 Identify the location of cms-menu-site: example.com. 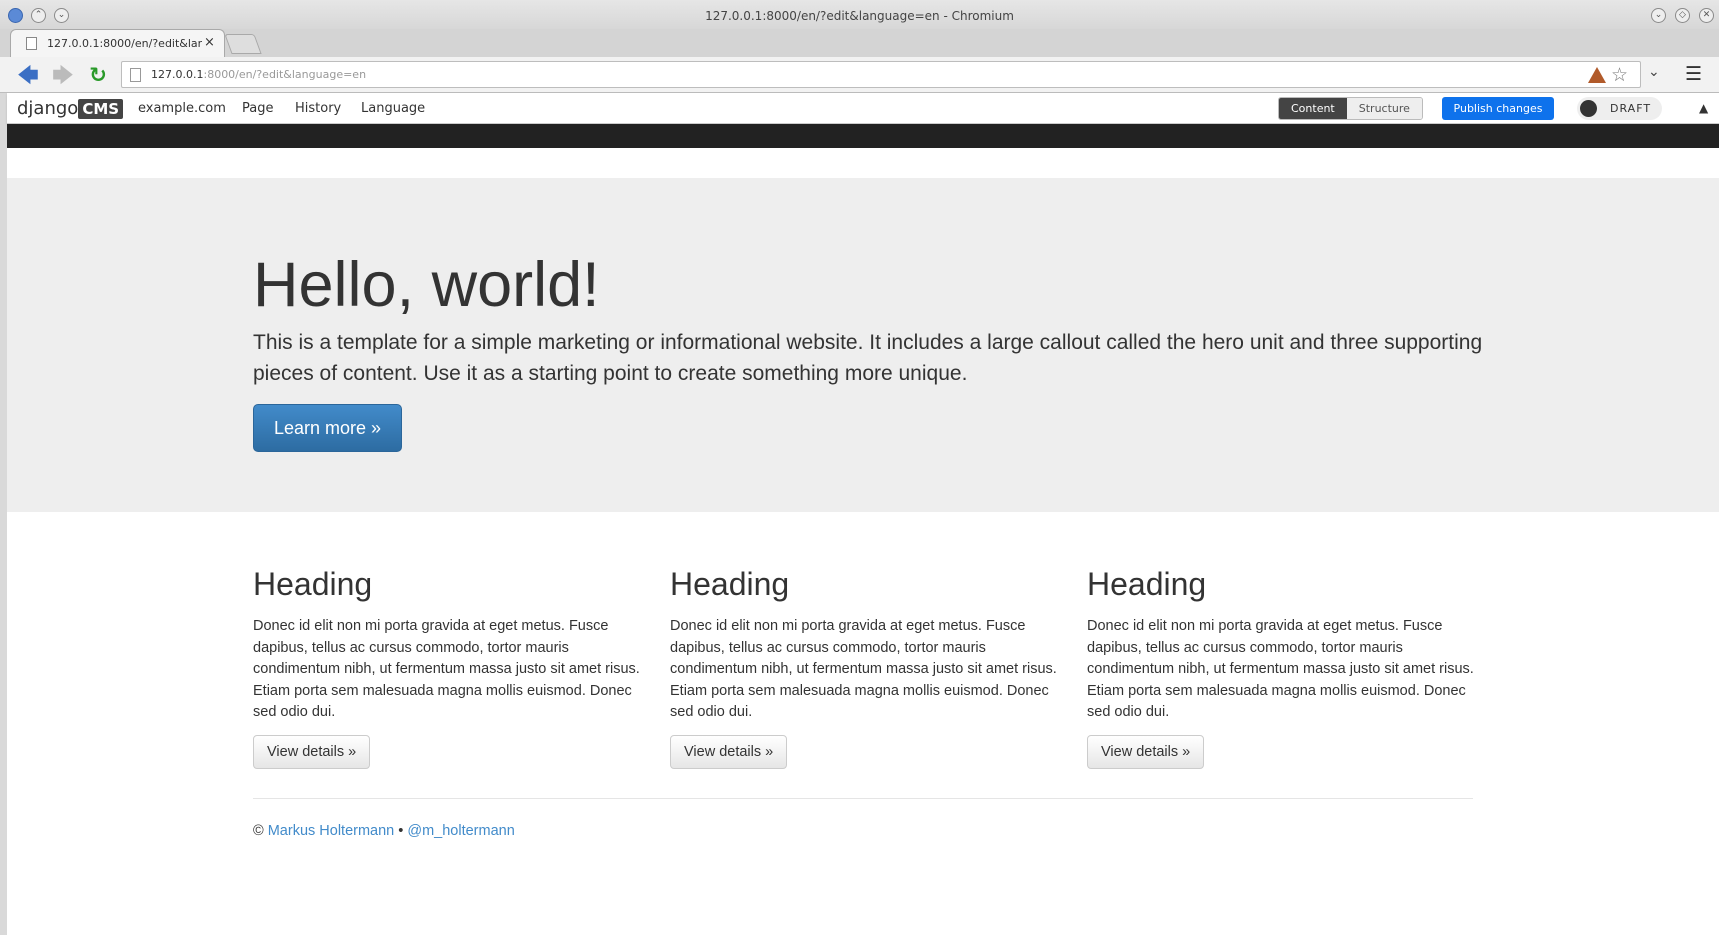
(182, 108).